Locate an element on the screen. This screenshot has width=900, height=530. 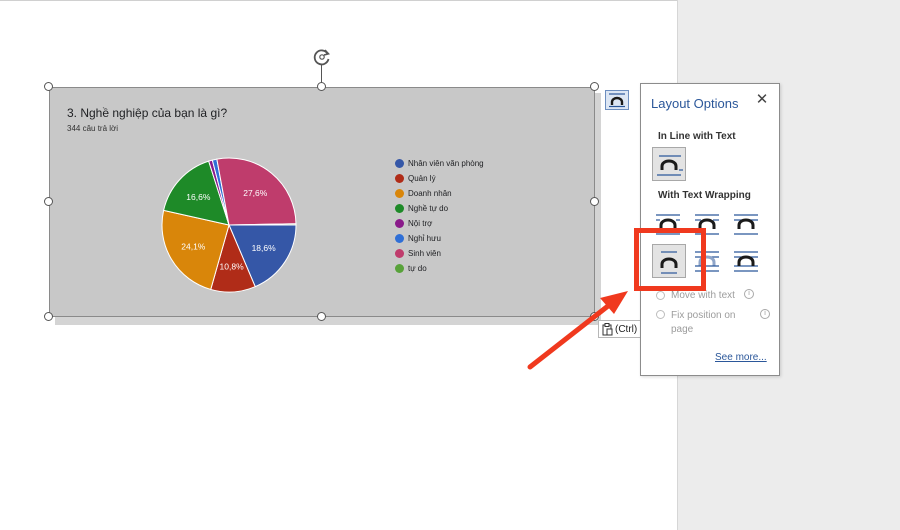
resize-handle-top-left is located at coordinates (48, 86).